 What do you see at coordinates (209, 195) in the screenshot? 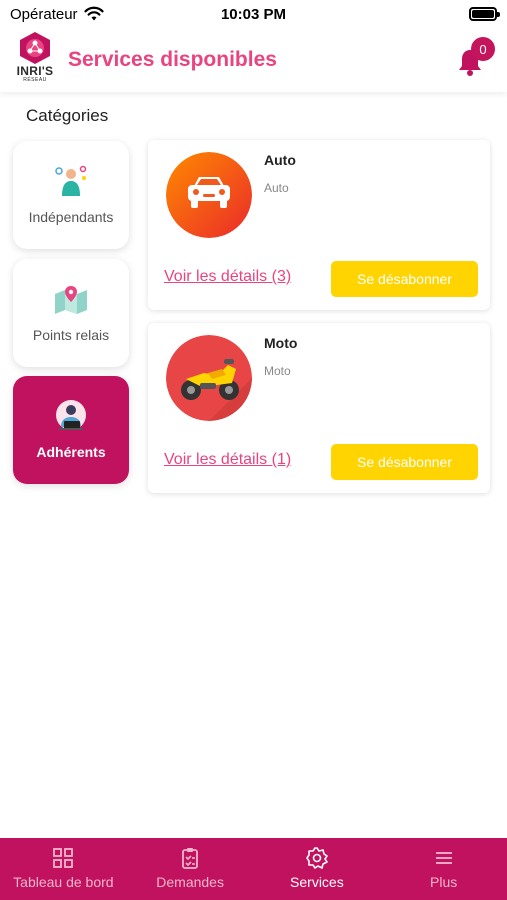
I see `car-icon` at bounding box center [209, 195].